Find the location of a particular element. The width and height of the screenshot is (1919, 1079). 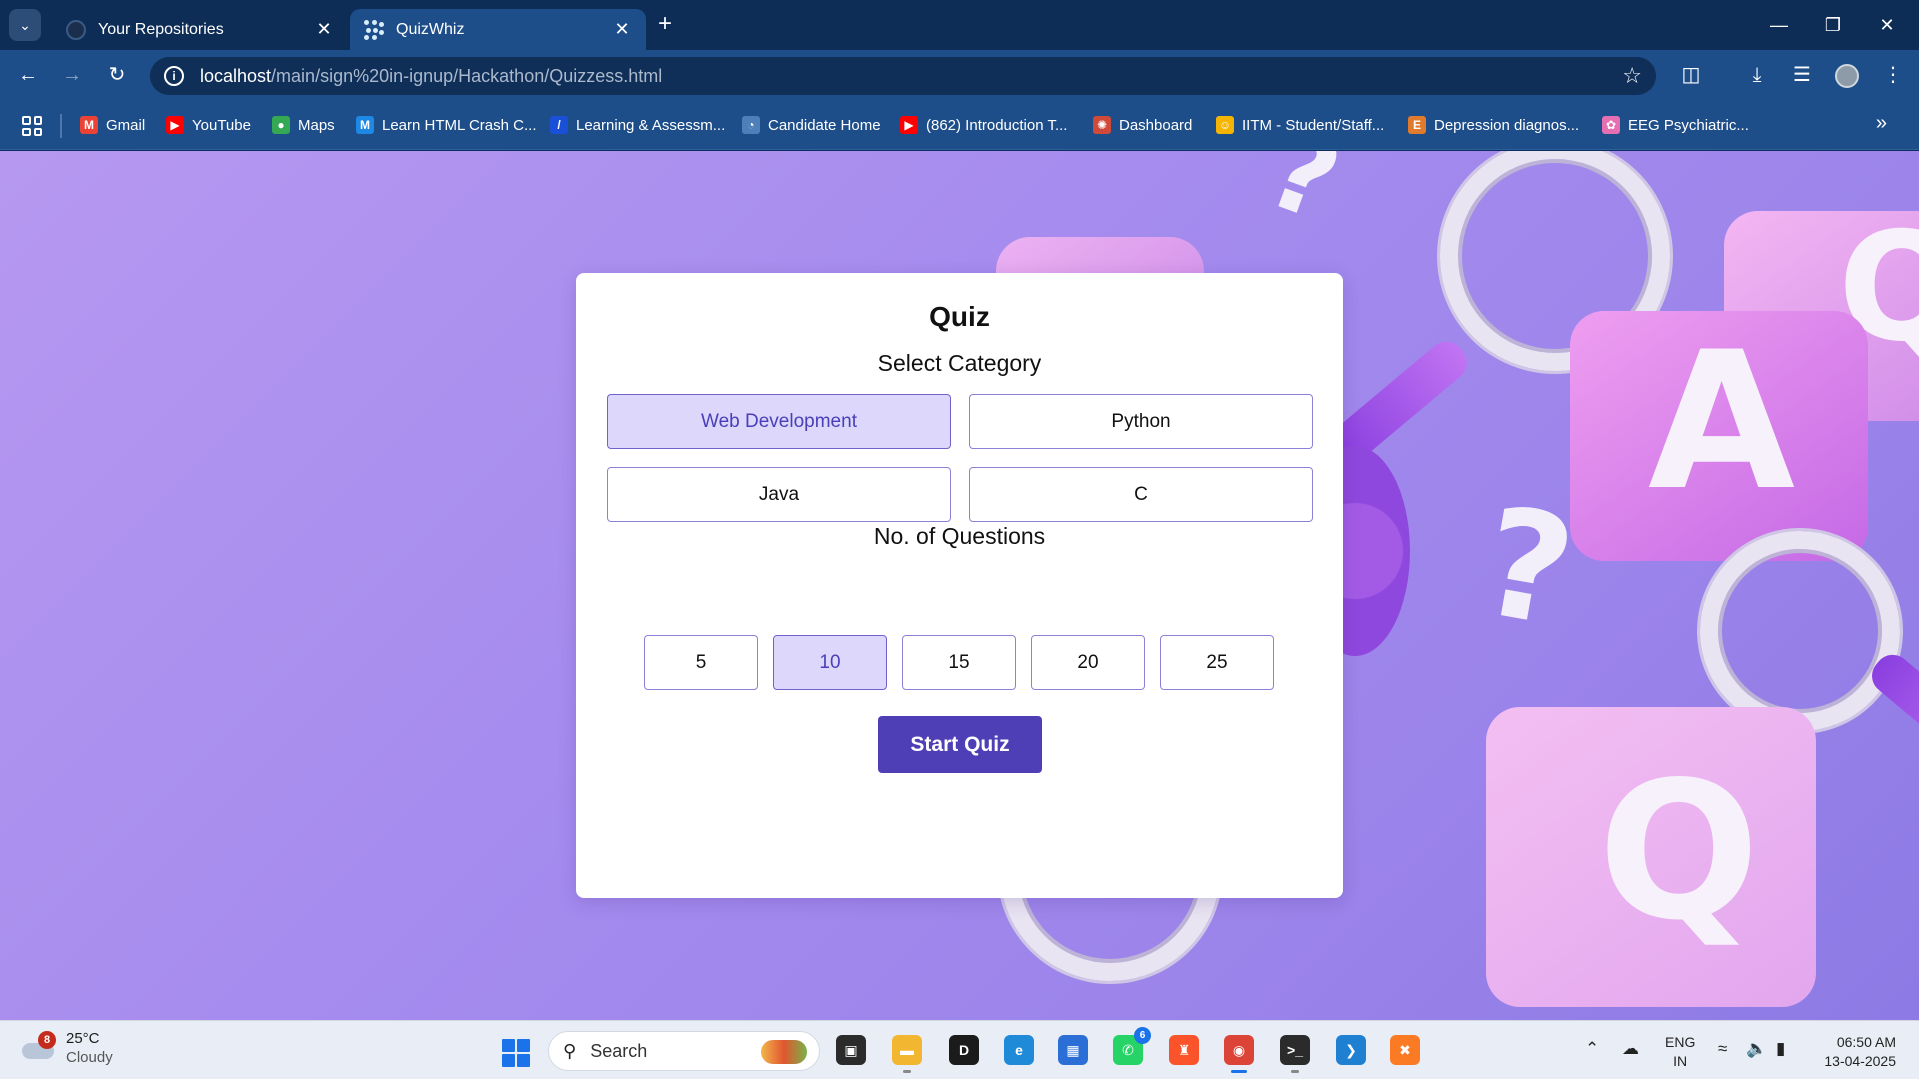

question-mark-decoration: ? is located at coordinates (1527, 568).